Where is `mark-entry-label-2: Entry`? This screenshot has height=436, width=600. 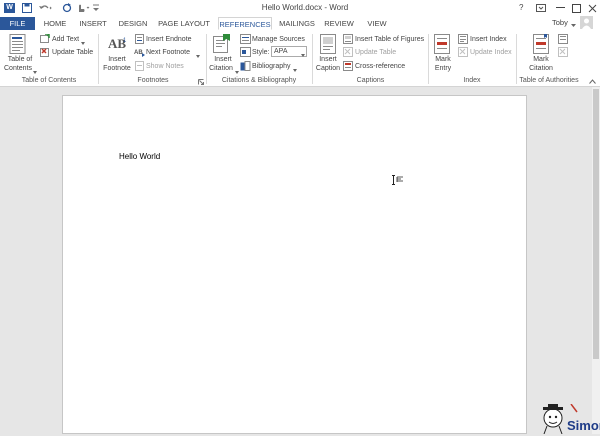 mark-entry-label-2: Entry is located at coordinates (443, 68).